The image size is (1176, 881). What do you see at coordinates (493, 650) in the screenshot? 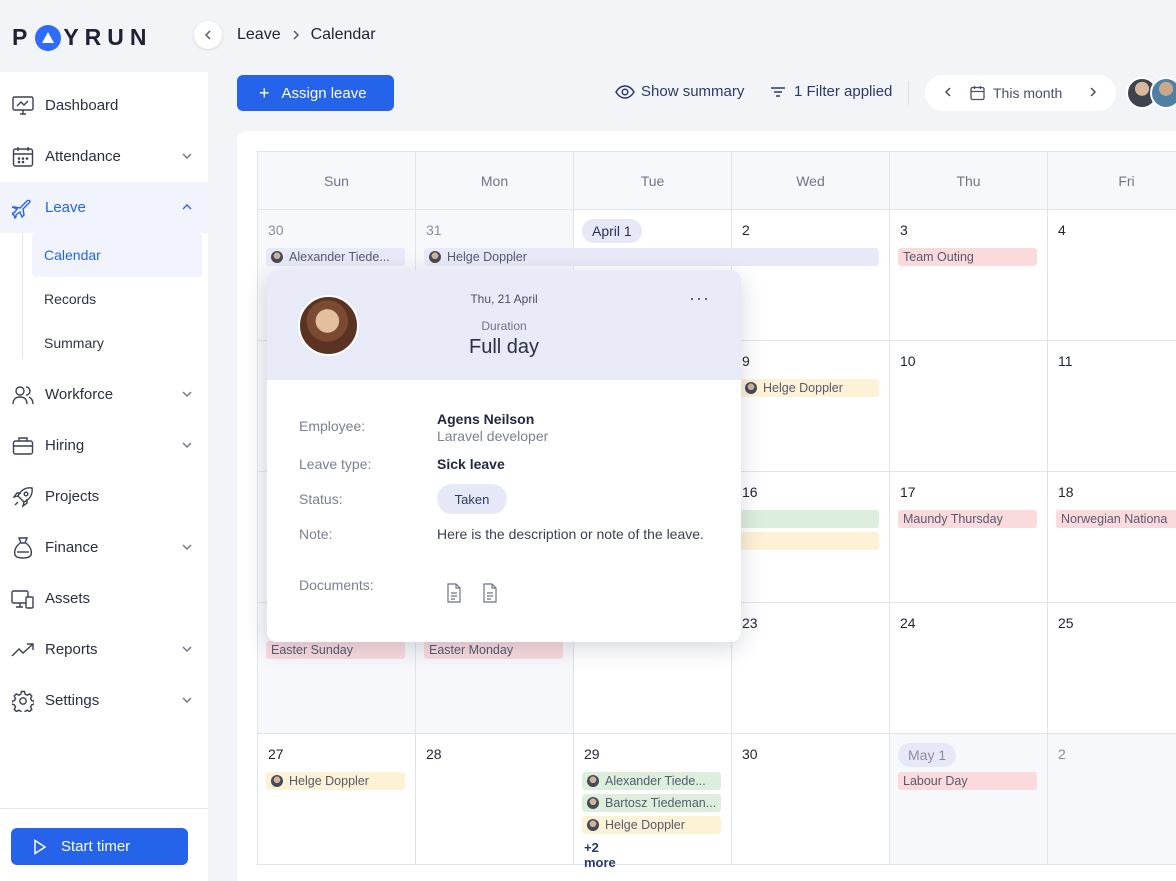
I see `holiday-event: Easter Monday` at bounding box center [493, 650].